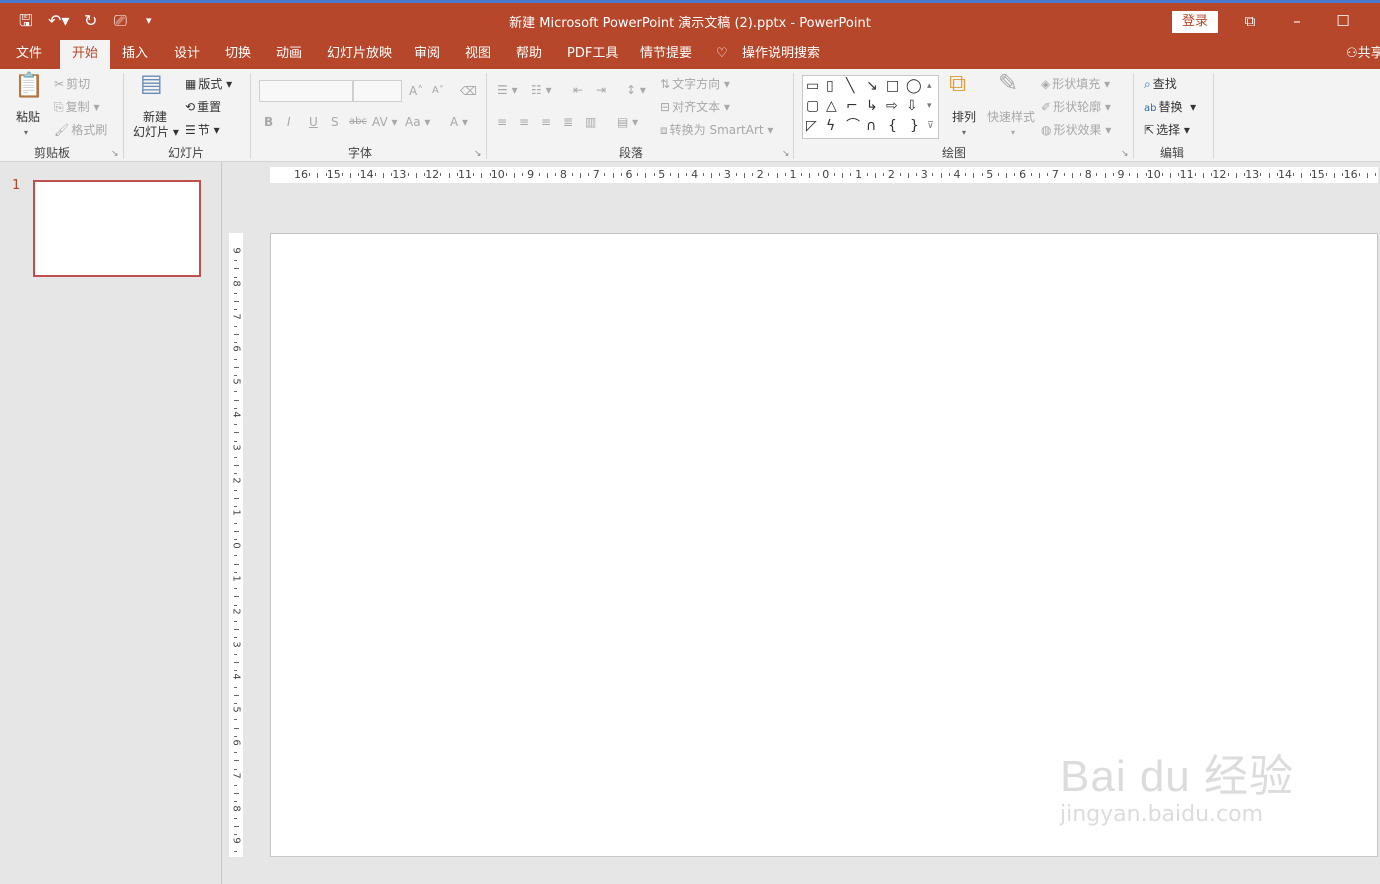 The image size is (1380, 884). I want to click on rounded-rect-shape-icon: ▢, so click(812, 106).